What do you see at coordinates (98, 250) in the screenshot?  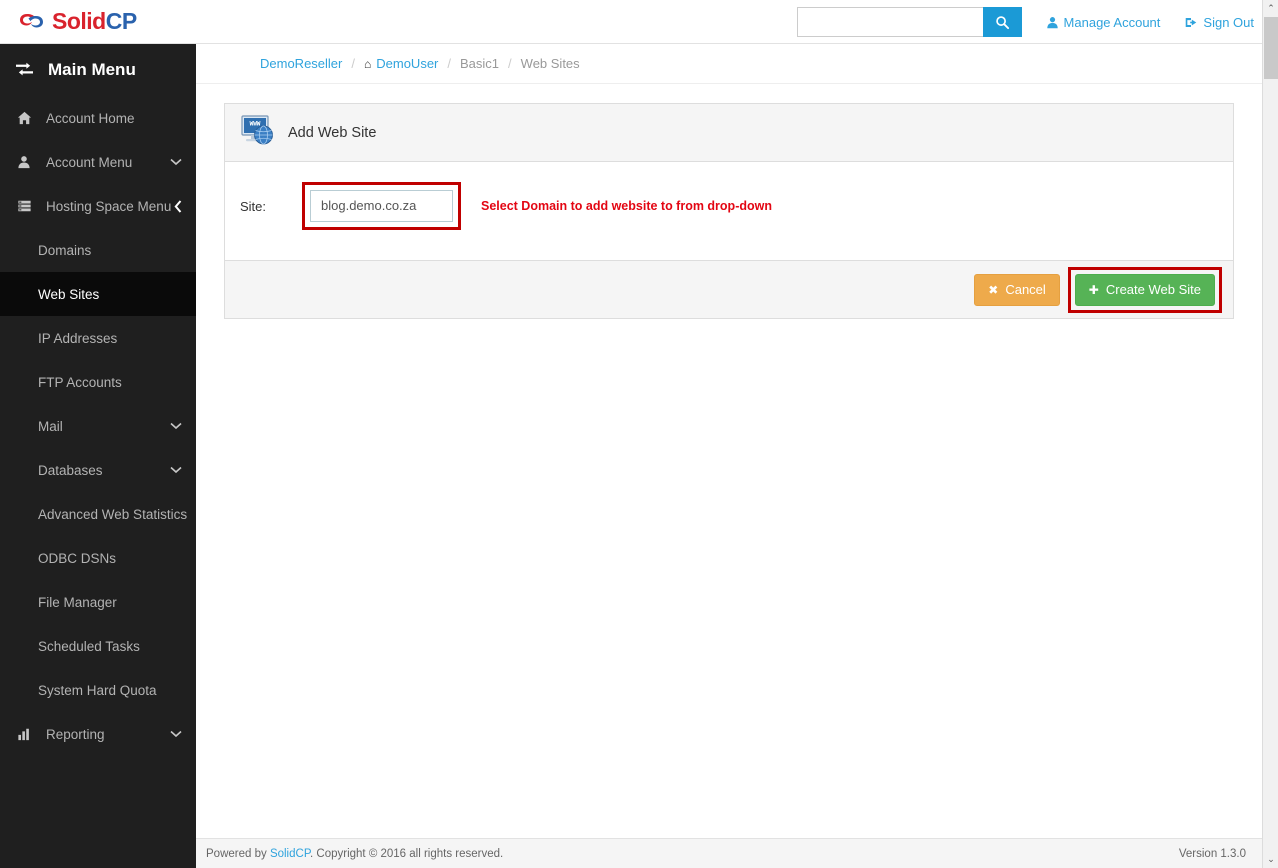 I see `sidebar-item-domains: Domains` at bounding box center [98, 250].